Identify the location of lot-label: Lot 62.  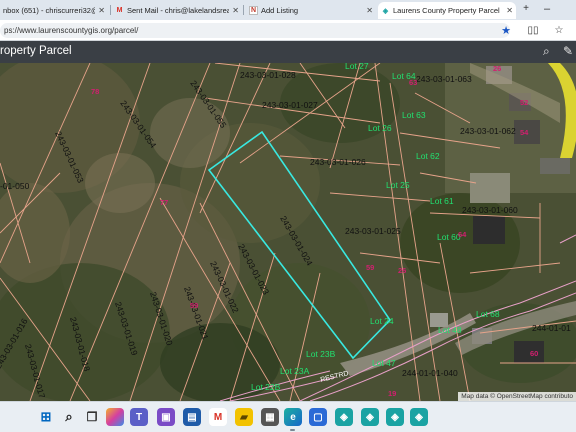
(428, 156).